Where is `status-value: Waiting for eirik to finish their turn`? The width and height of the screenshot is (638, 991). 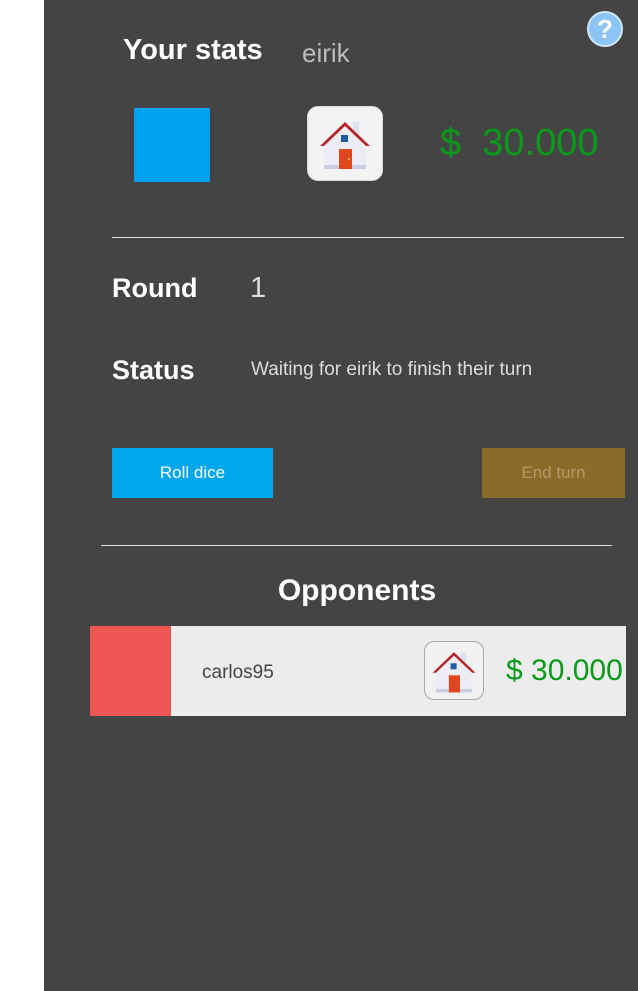 status-value: Waiting for eirik to finish their turn is located at coordinates (392, 369).